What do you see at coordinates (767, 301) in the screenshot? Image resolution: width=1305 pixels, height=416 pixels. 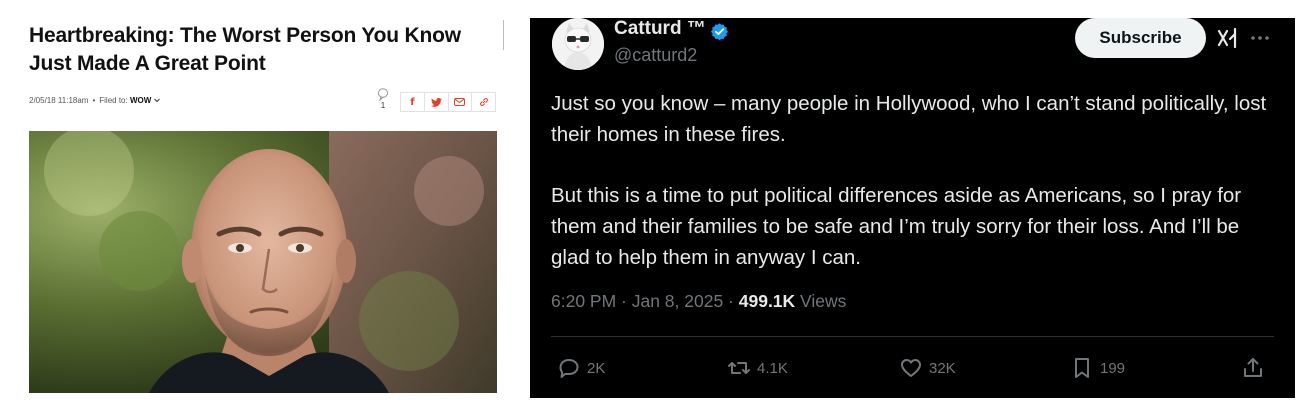 I see `view-count: 499.1K` at bounding box center [767, 301].